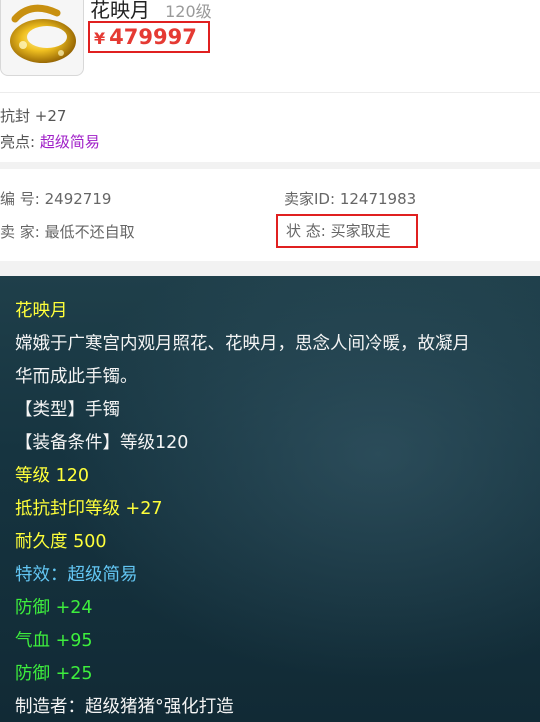  I want to click on tooltip-desc-line: 嫦娥于广寒宫内观月照花、花映月，思念人间冷暖，故凝月, so click(242, 344).